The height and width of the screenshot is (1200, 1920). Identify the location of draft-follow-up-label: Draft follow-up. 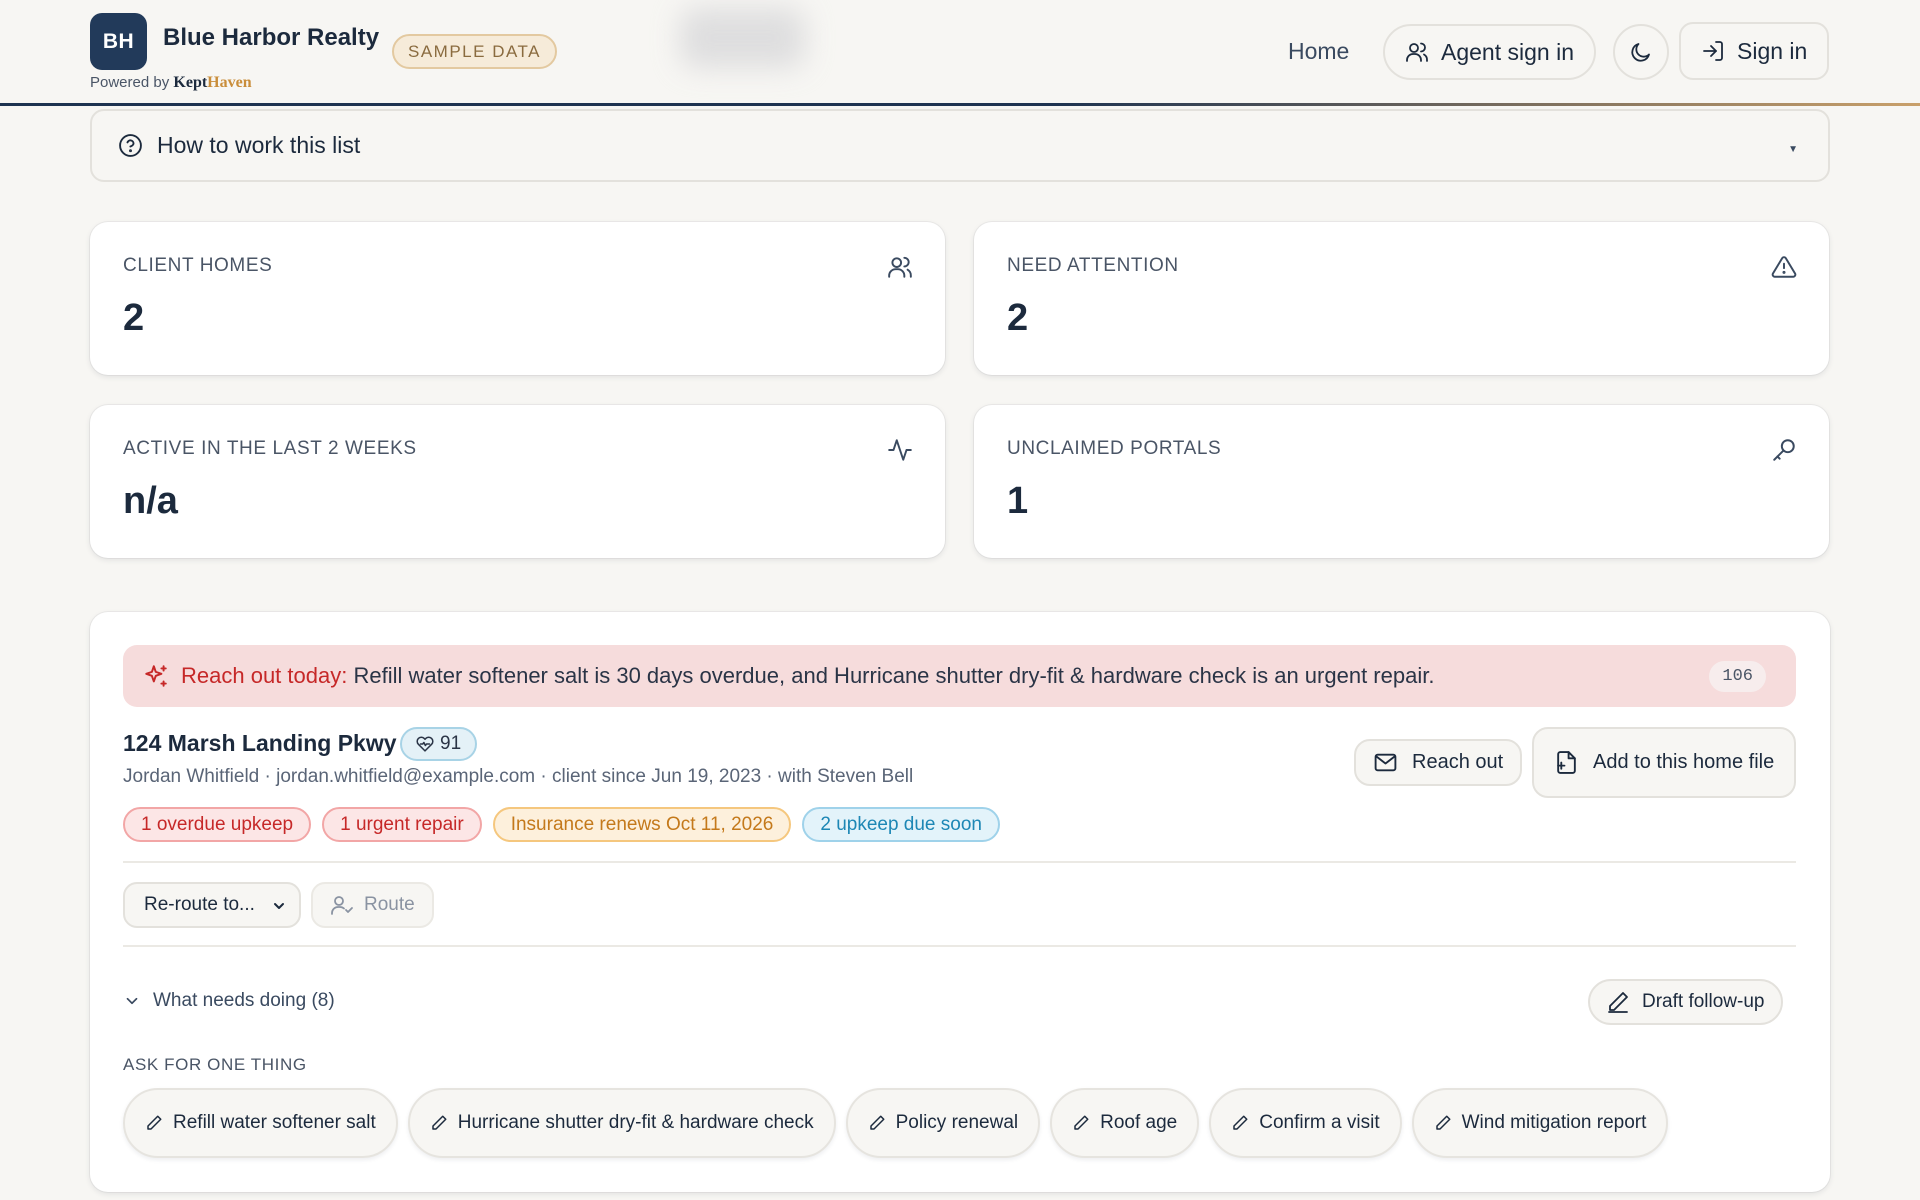
(1703, 1001).